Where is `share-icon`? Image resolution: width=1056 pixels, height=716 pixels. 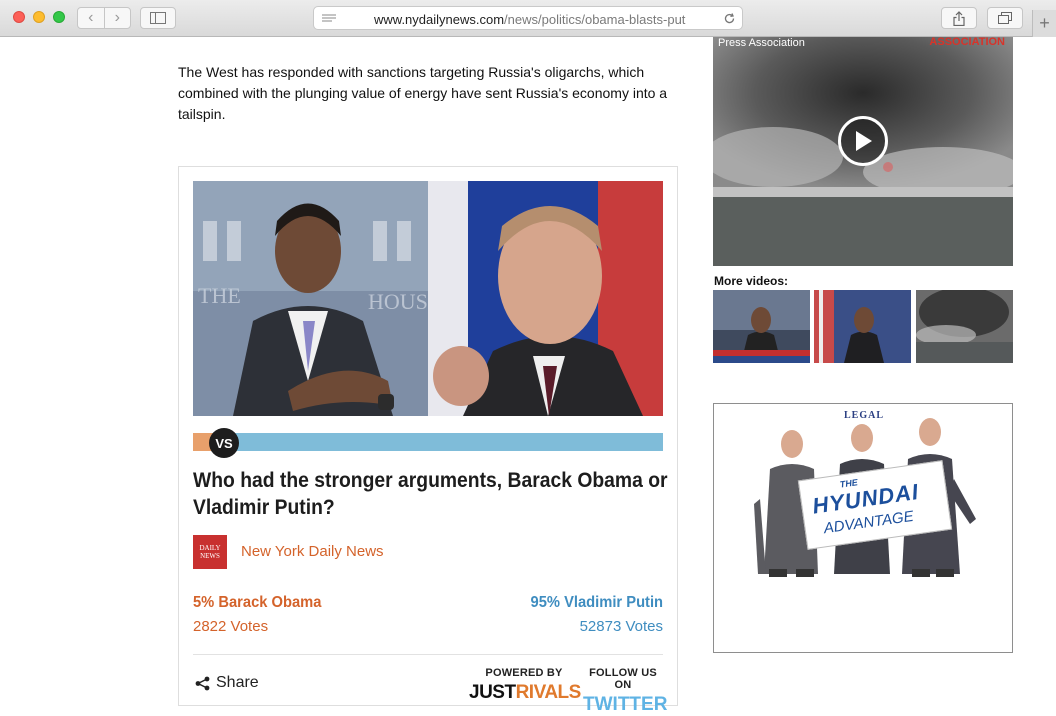
share-icon is located at coordinates (959, 18).